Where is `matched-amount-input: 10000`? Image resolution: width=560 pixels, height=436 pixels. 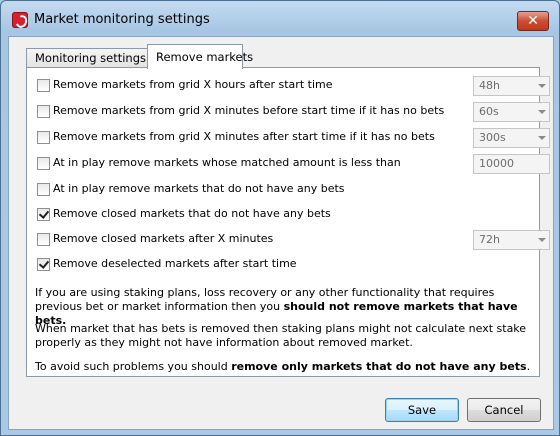
matched-amount-input: 10000 is located at coordinates (511, 164).